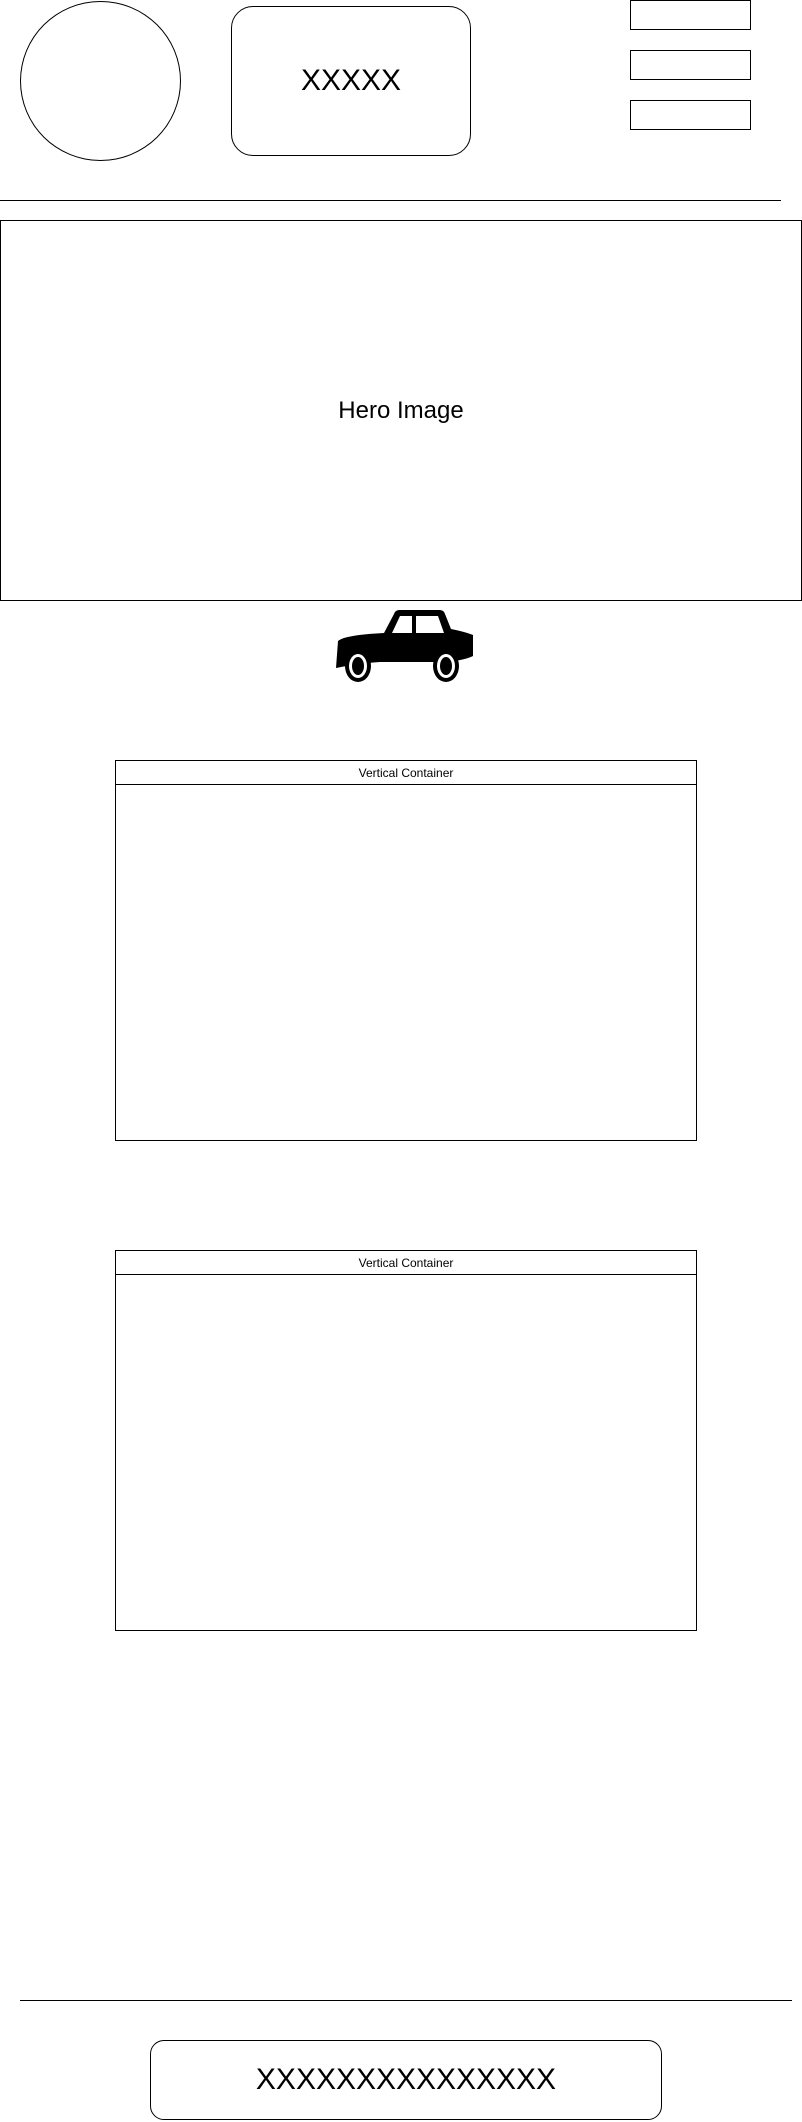 This screenshot has height=2122, width=802. Describe the element at coordinates (100, 81) in the screenshot. I see `logo-placeholder` at that location.